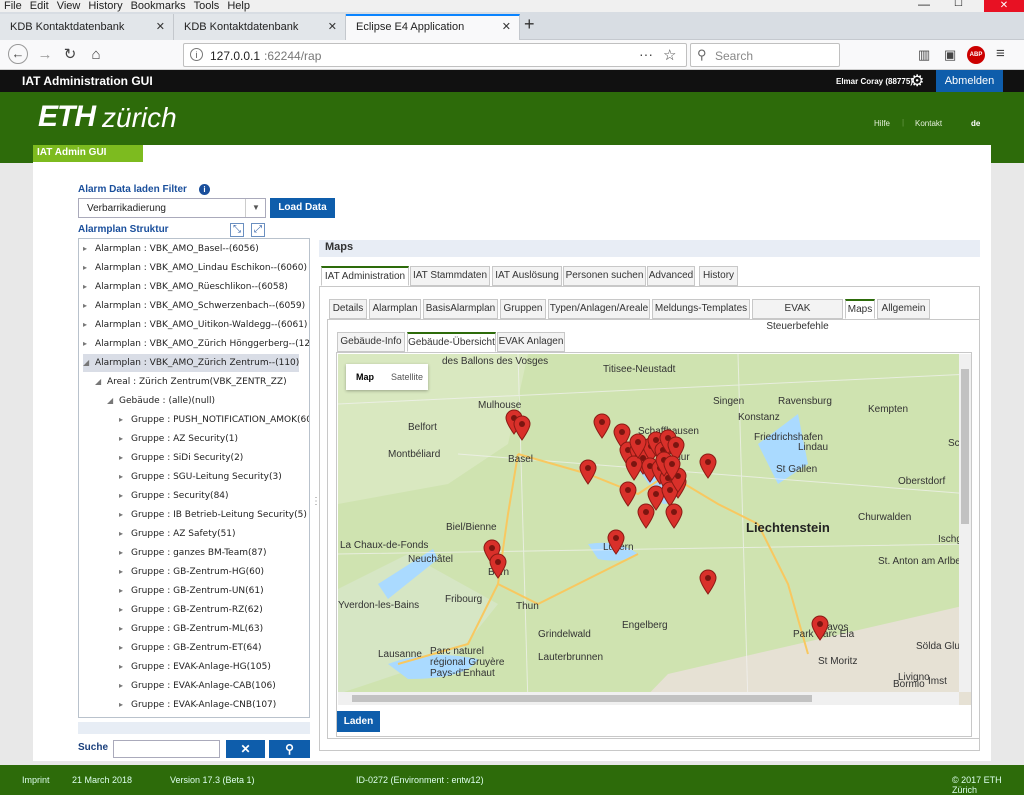 This screenshot has height=795, width=1024. Describe the element at coordinates (797, 315) in the screenshot. I see `tab2-evak-steuerbefehle: EVAK Steuerbefehle` at that location.